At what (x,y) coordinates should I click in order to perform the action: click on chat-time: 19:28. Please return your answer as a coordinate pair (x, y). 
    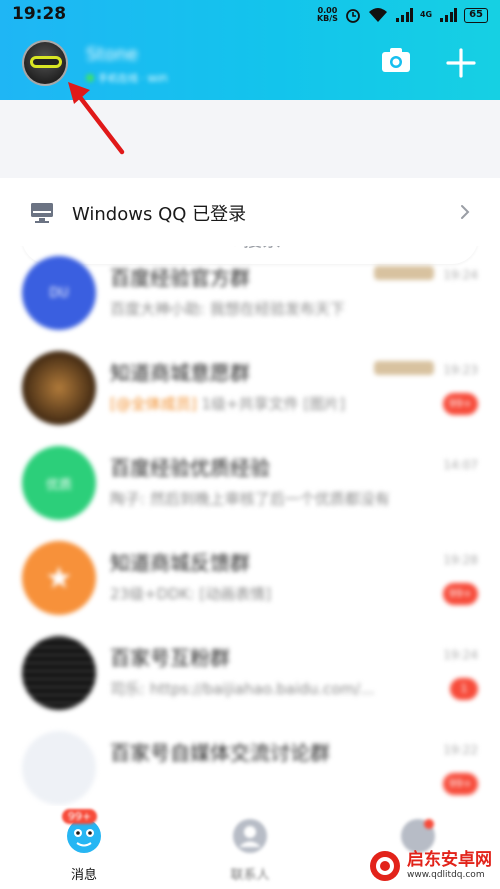
    Looking at the image, I should click on (460, 560).